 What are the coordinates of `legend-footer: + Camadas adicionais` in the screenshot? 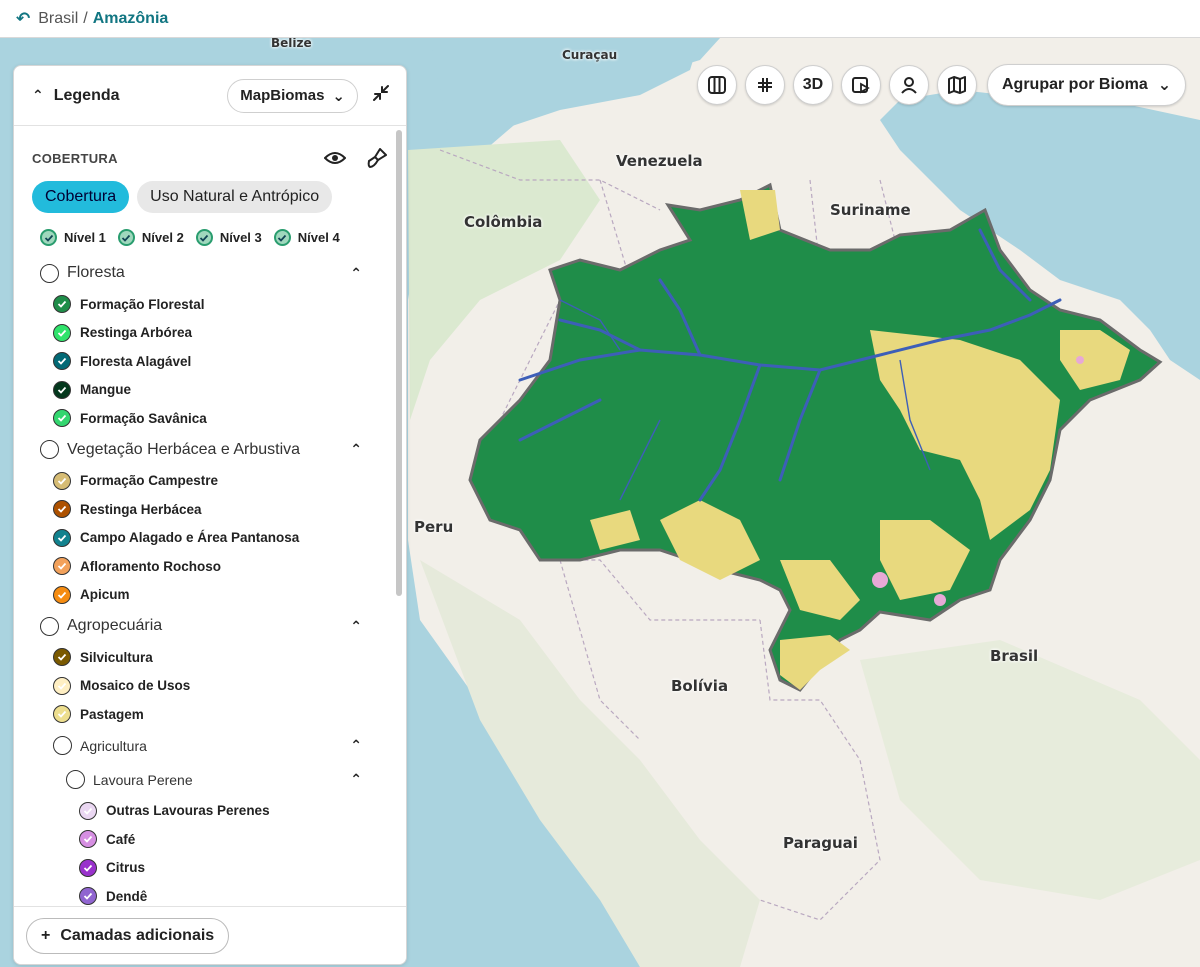 It's located at (210, 935).